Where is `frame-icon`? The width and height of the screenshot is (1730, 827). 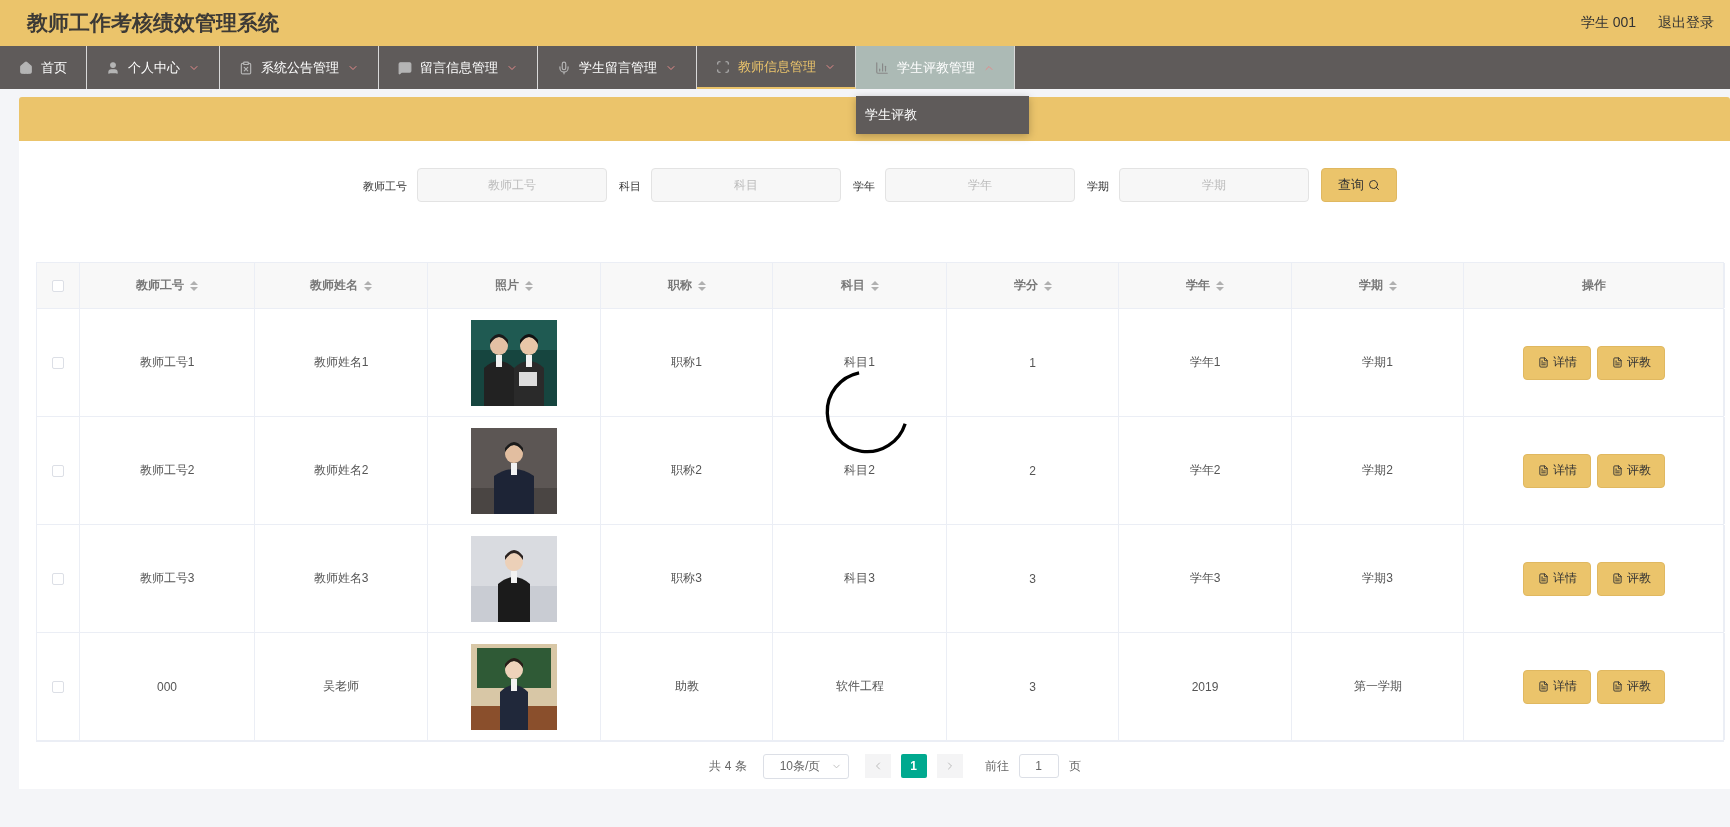
frame-icon is located at coordinates (723, 66).